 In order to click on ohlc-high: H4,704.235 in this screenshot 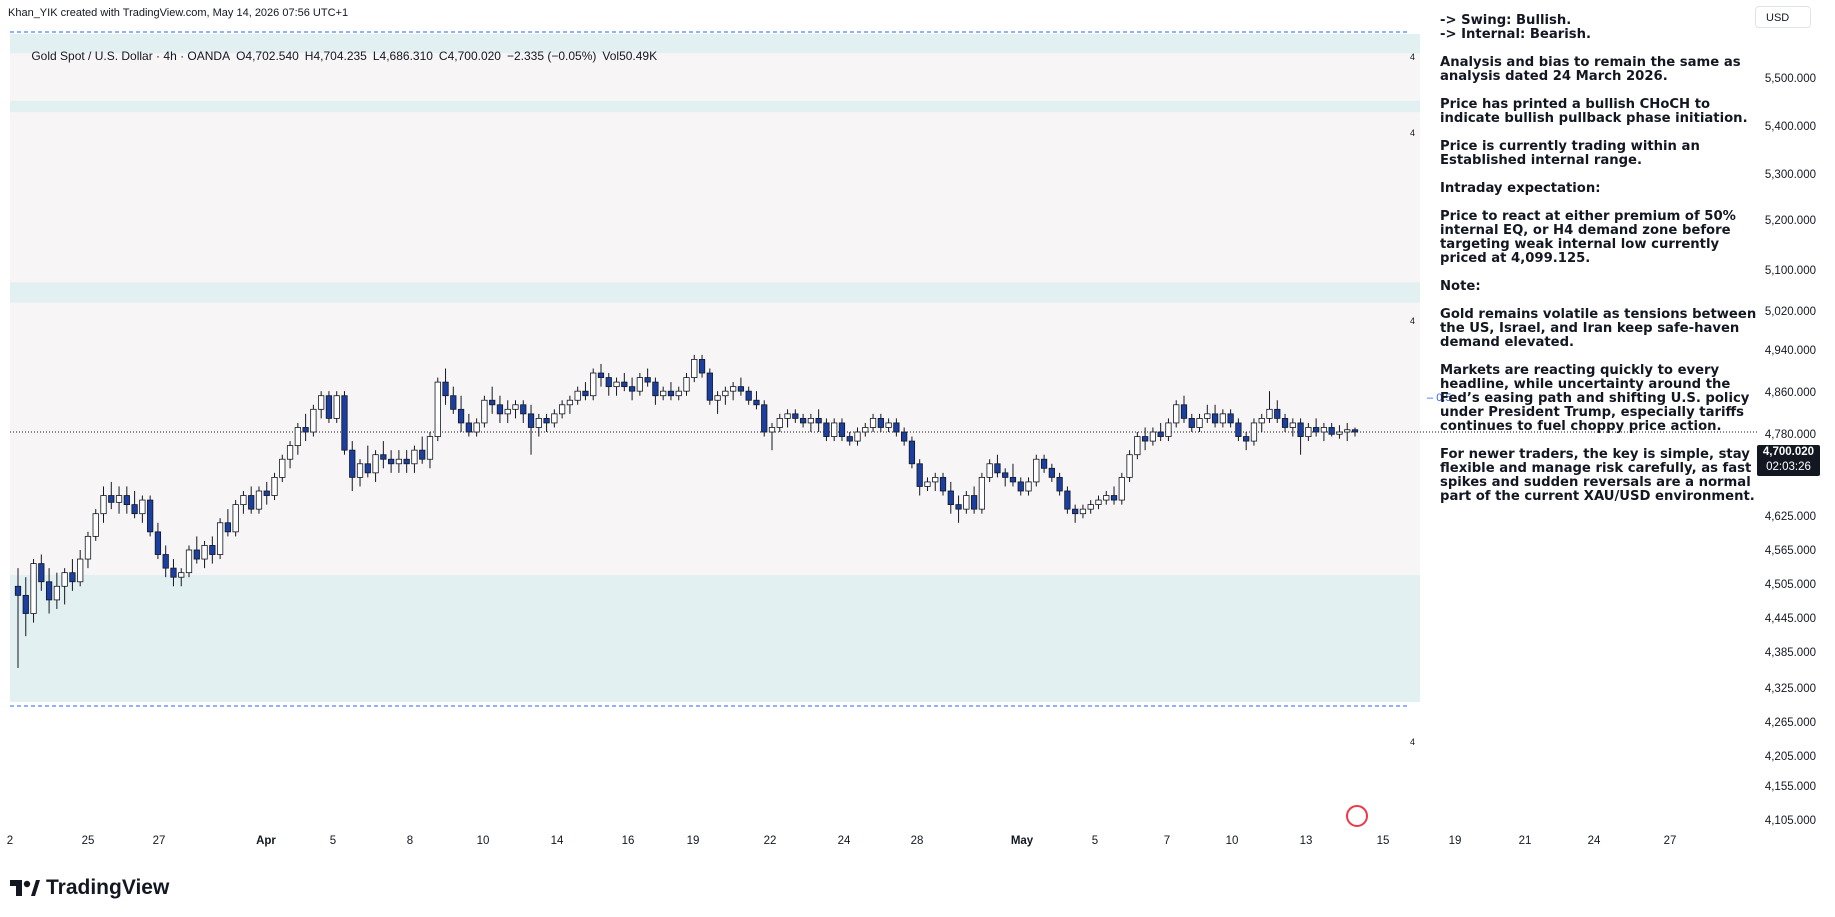, I will do `click(335, 56)`.